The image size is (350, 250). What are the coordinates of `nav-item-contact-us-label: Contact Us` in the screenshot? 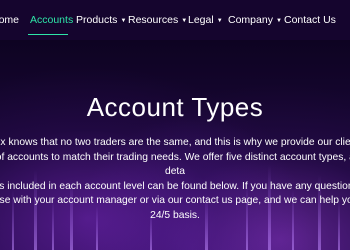 It's located at (310, 20).